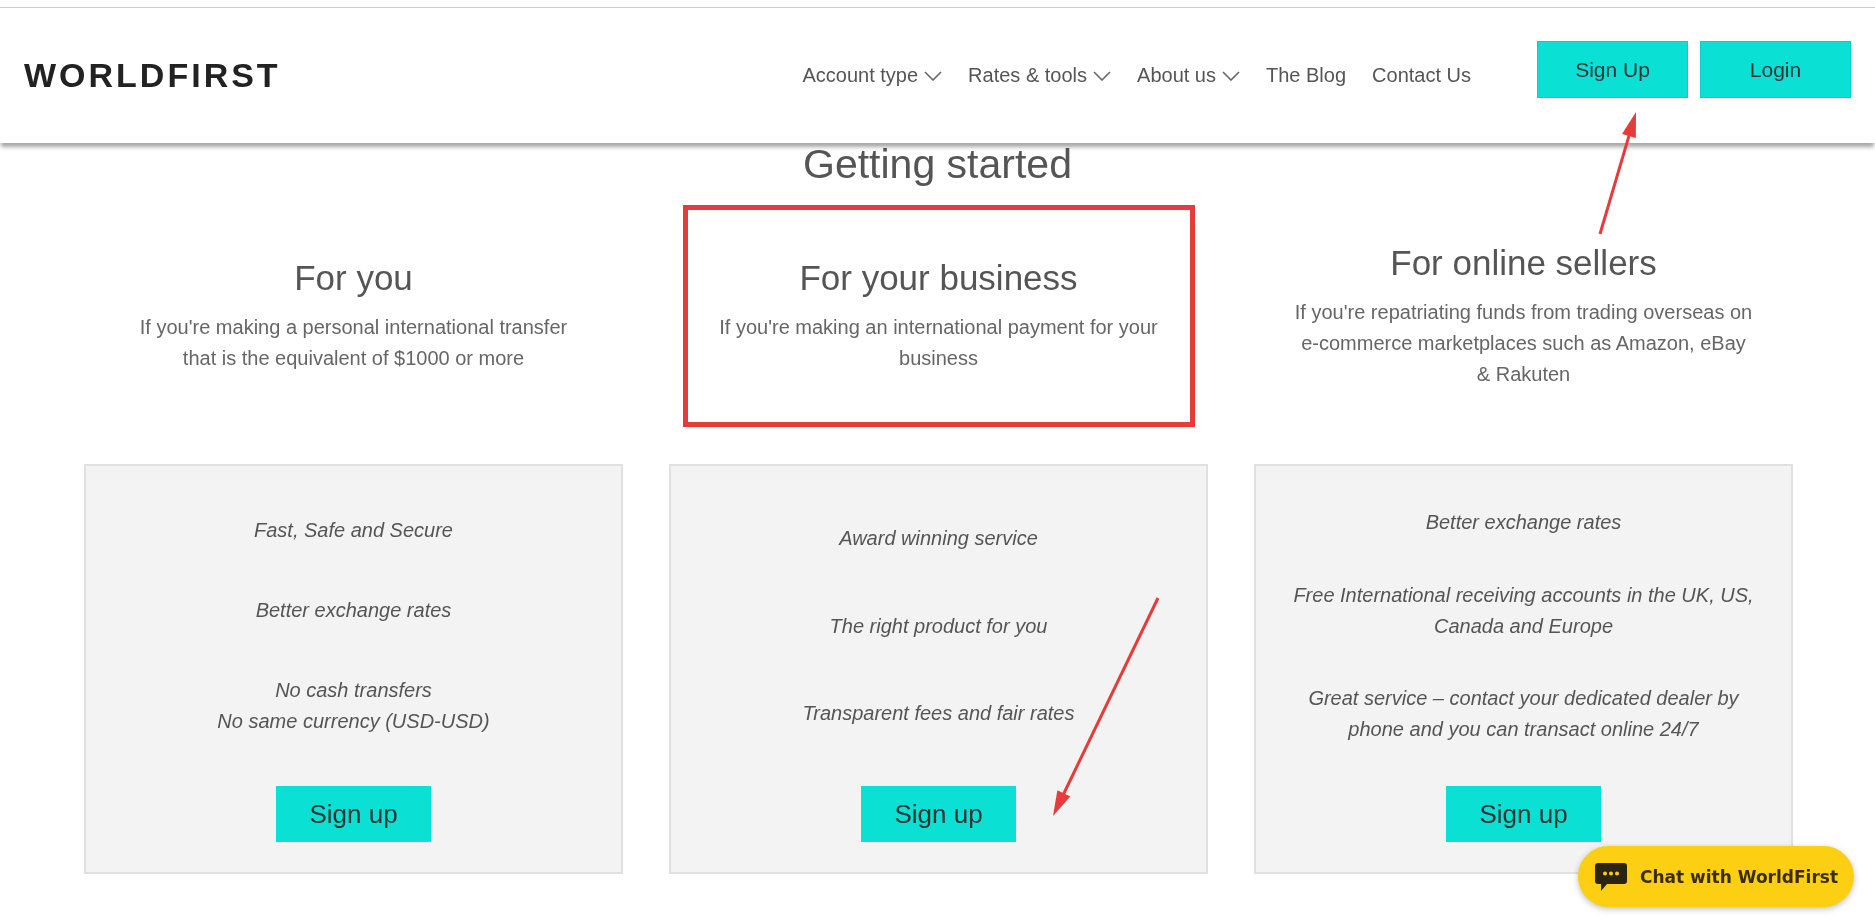 The height and width of the screenshot is (919, 1875). I want to click on column-heading: For online sellers, so click(1523, 262).